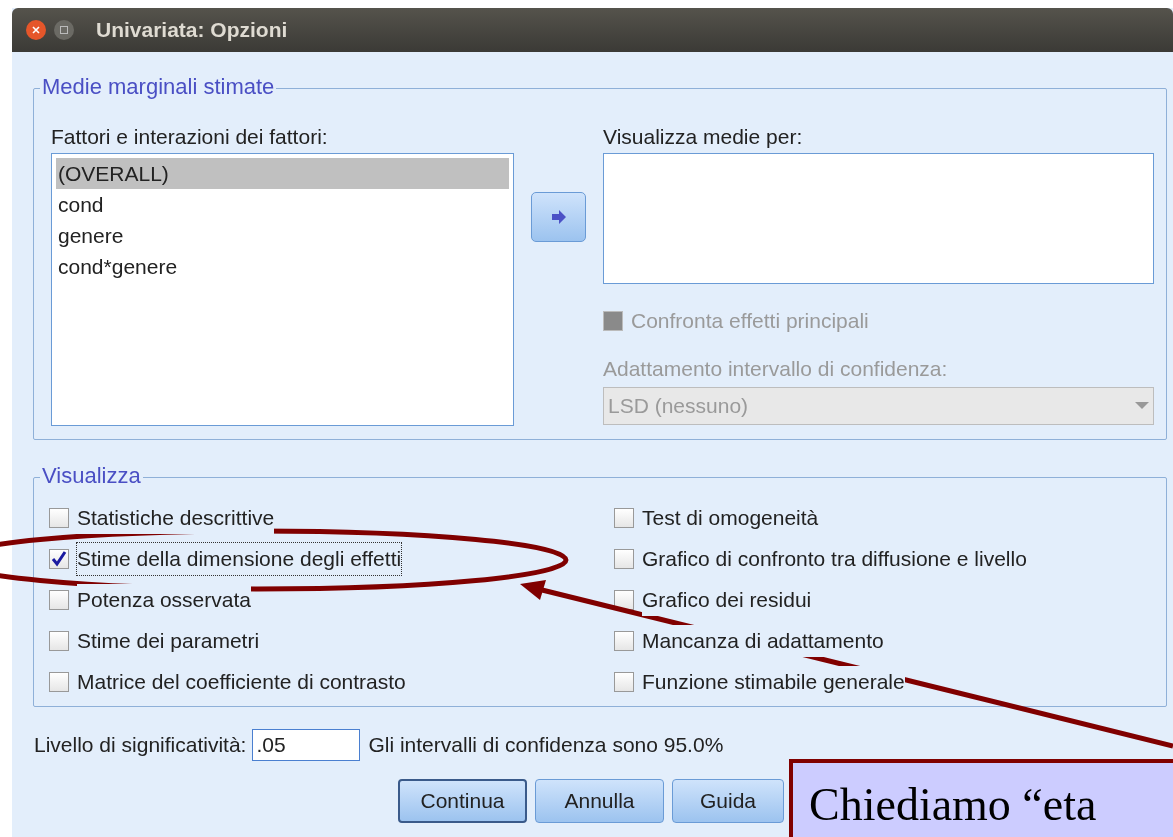  What do you see at coordinates (140, 745) in the screenshot?
I see `field-label: Livello di significatività:` at bounding box center [140, 745].